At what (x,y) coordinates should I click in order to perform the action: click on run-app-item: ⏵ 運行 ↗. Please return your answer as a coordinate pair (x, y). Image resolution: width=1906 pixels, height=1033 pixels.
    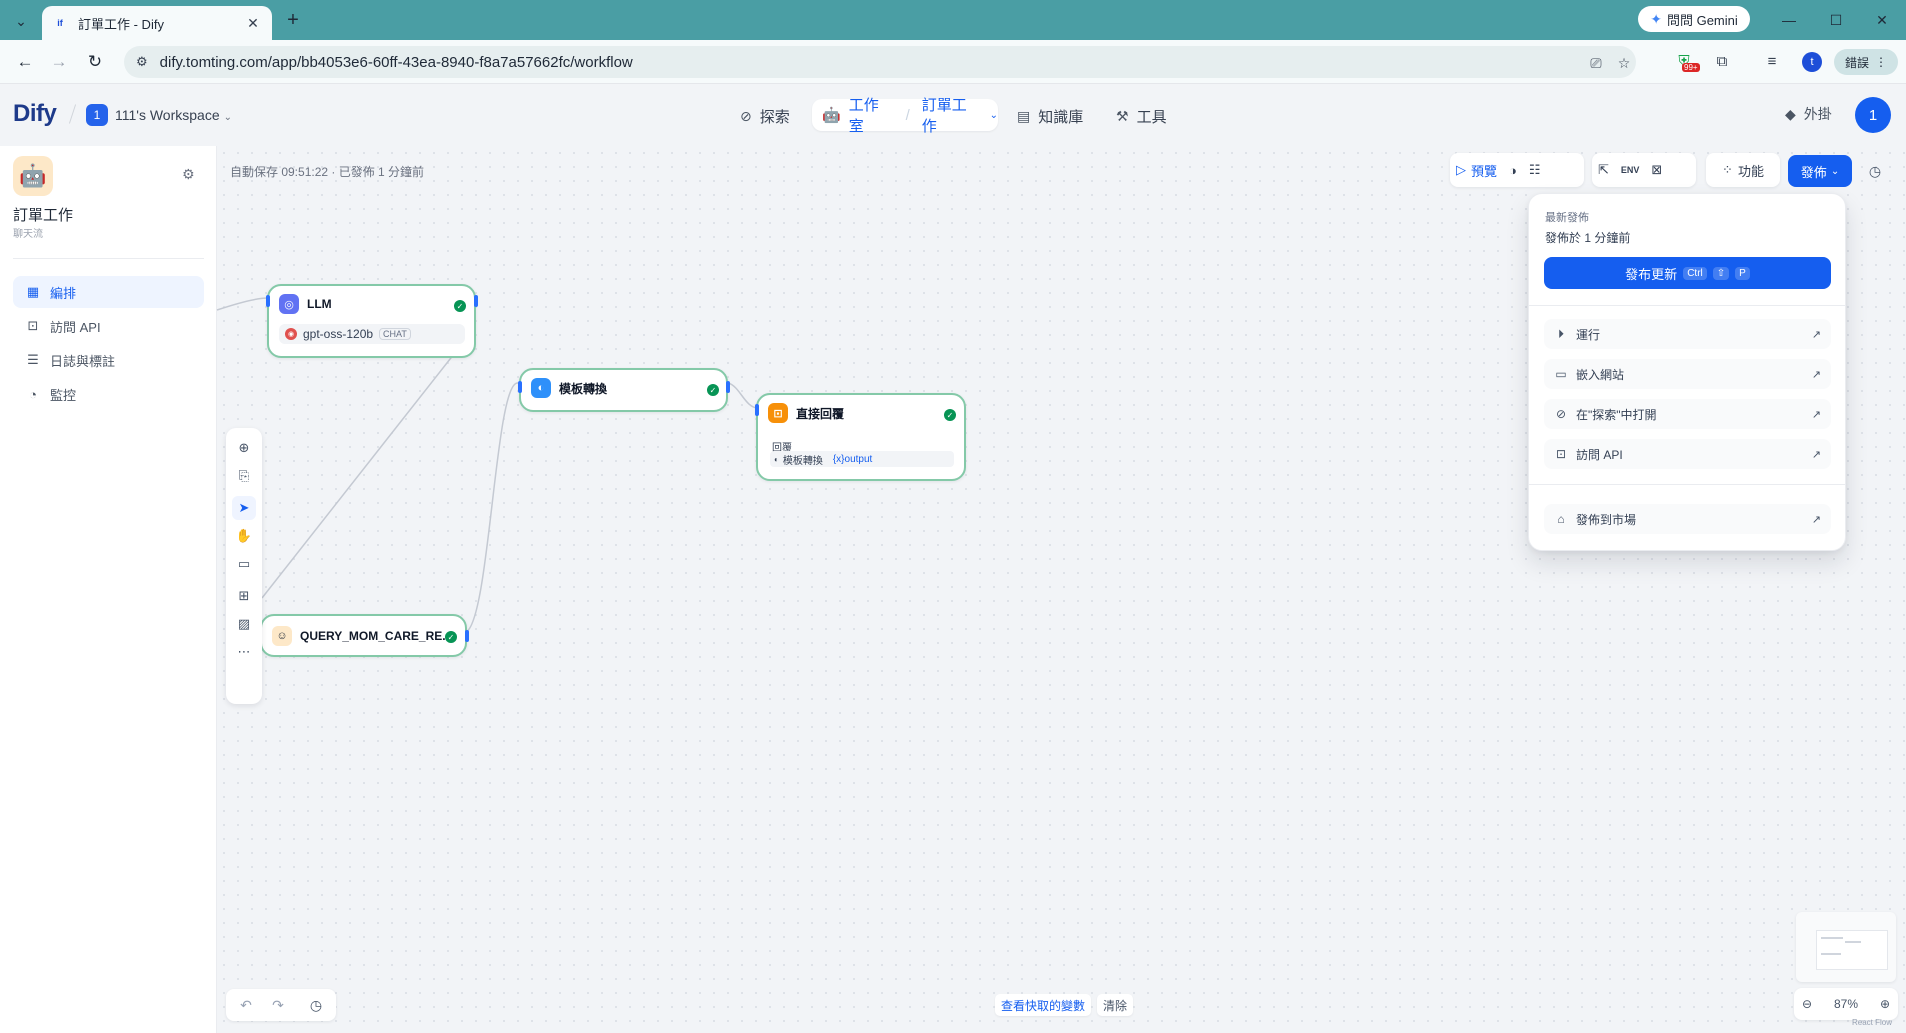
    Looking at the image, I should click on (1687, 334).